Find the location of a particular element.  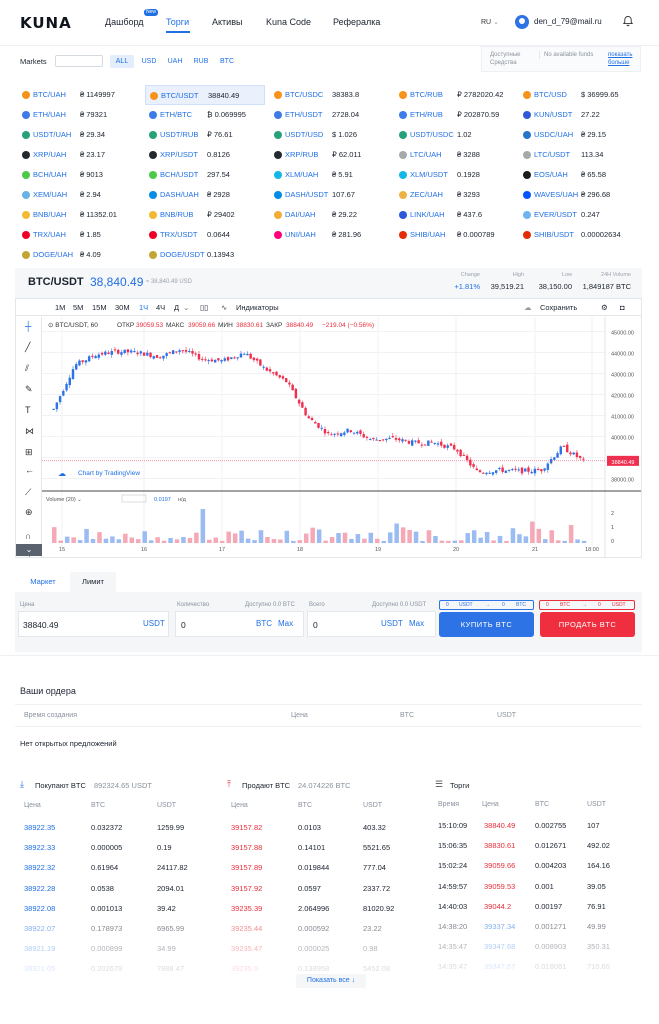

market-pair-btc-usdc: BTC/USDC 38383.8 is located at coordinates (330, 95).